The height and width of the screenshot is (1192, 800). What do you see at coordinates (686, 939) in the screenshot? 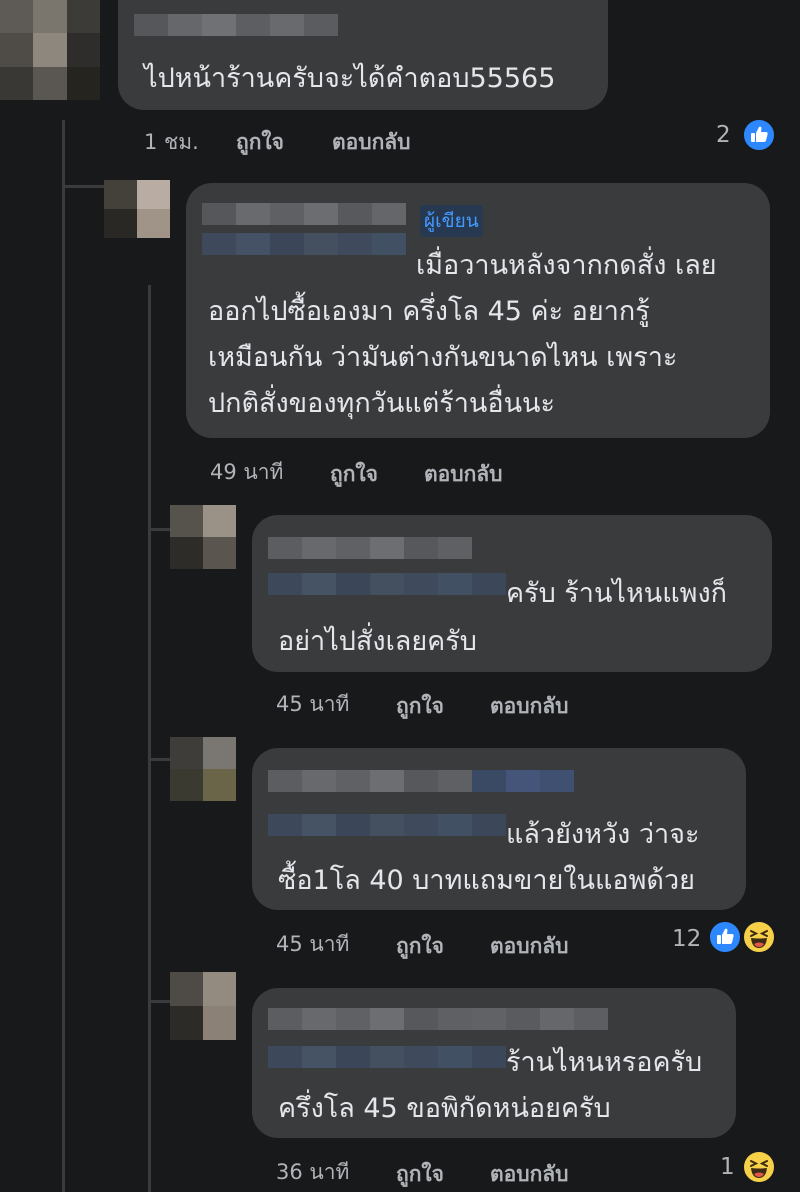
I see `reaction-count: 12` at bounding box center [686, 939].